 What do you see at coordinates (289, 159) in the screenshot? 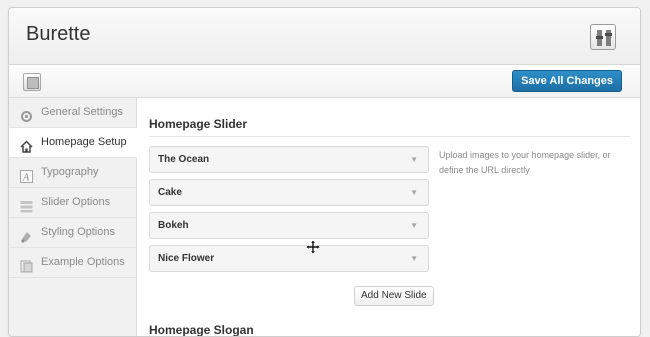
I see `slide-item-the-ocean: The Ocean ▼` at bounding box center [289, 159].